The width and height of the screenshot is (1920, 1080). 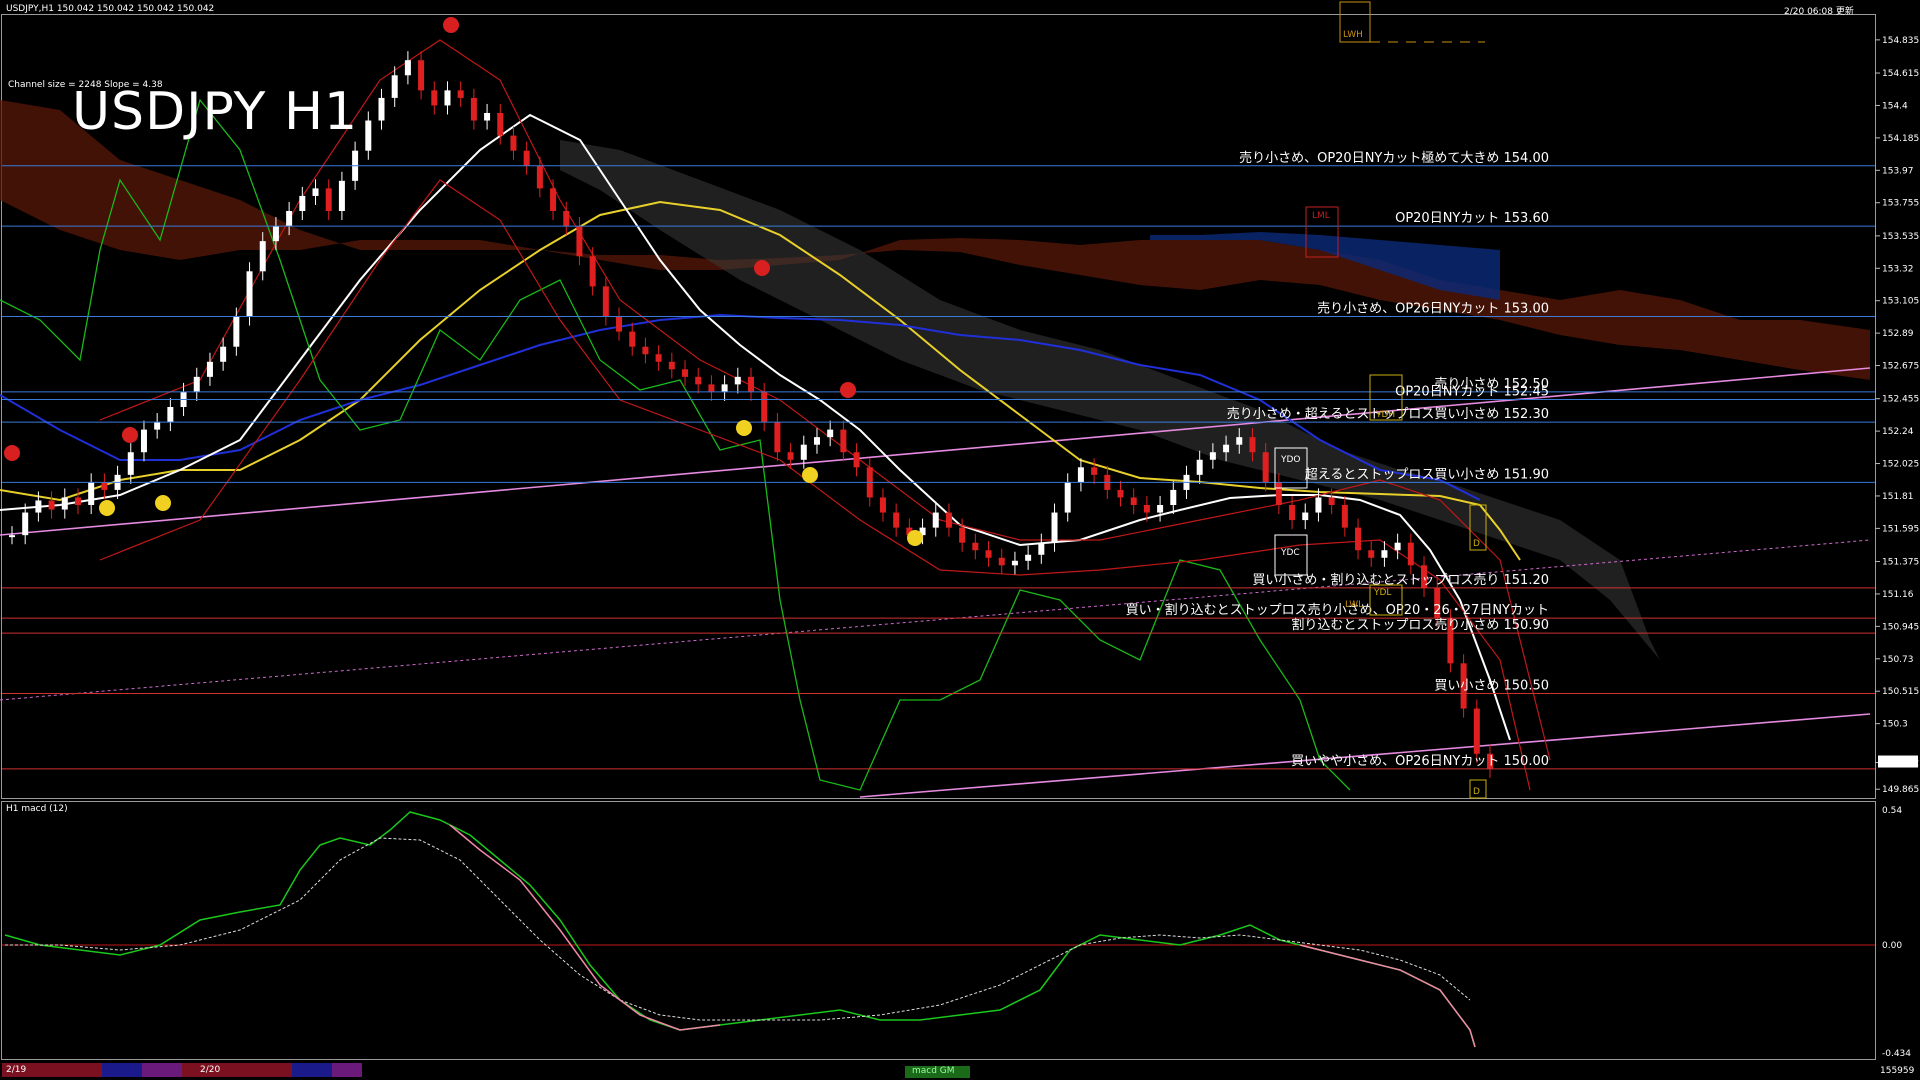 I want to click on price-tick-label: 152.24, so click(x=1898, y=432).